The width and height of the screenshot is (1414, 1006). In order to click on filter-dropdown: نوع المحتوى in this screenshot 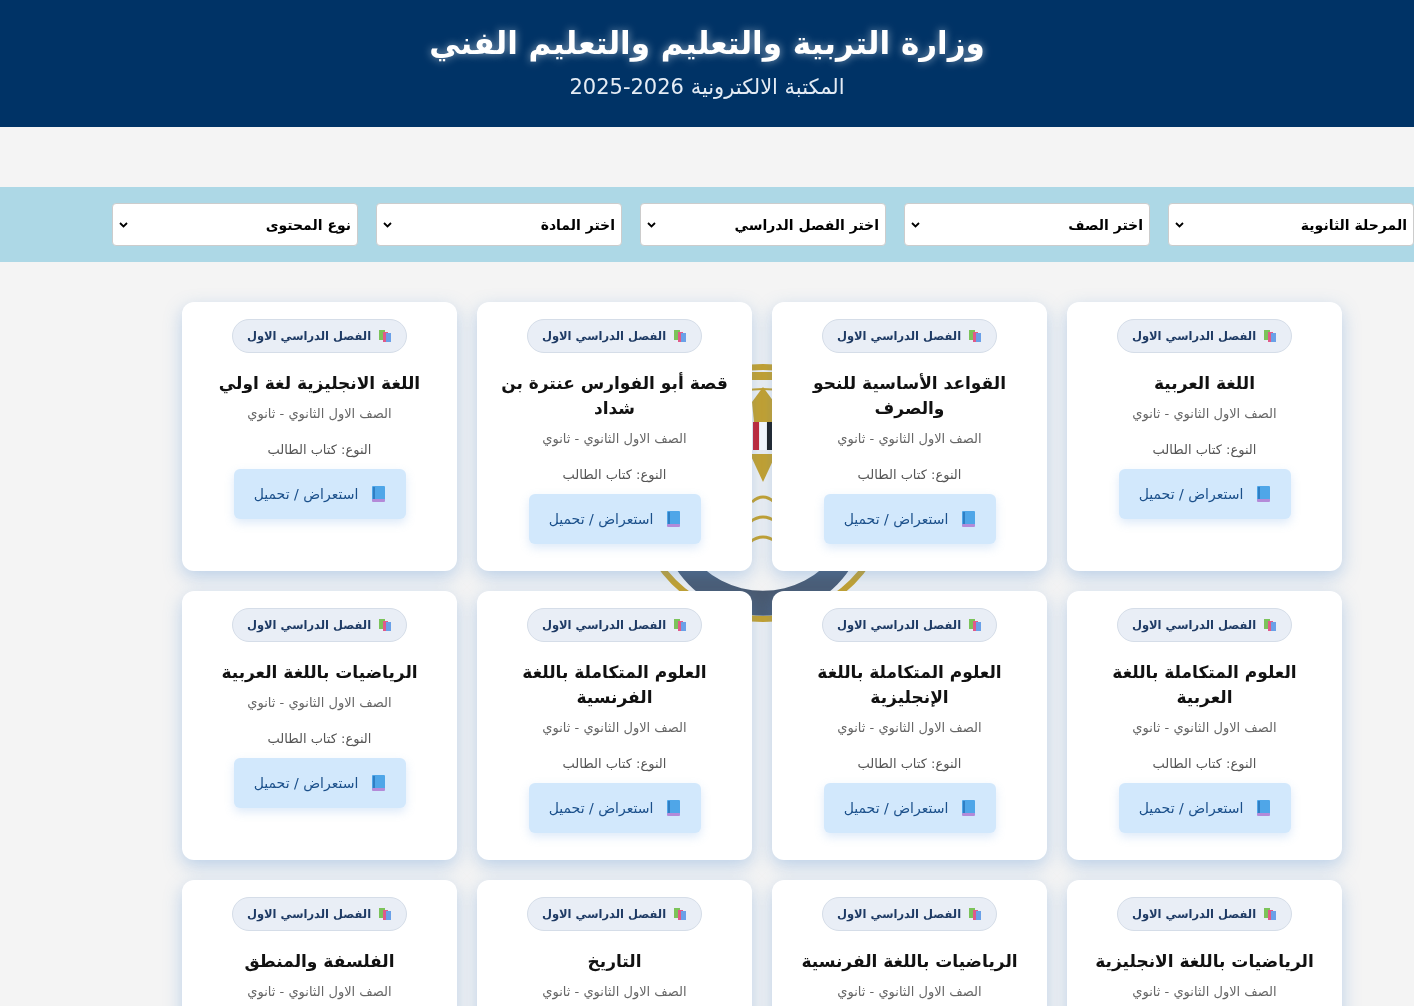, I will do `click(235, 224)`.